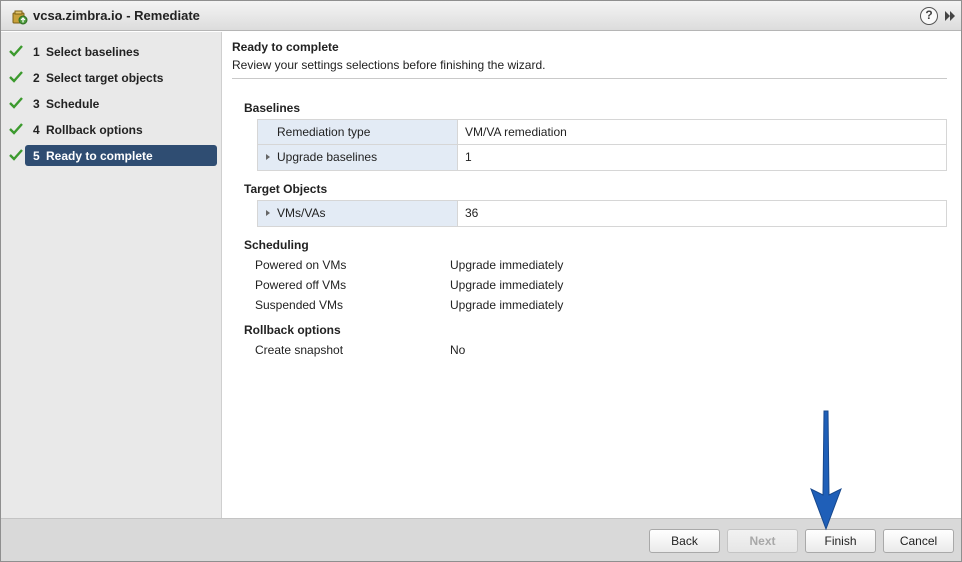 Image resolution: width=962 pixels, height=562 pixels. I want to click on scheduling-heading: Scheduling, so click(276, 245).